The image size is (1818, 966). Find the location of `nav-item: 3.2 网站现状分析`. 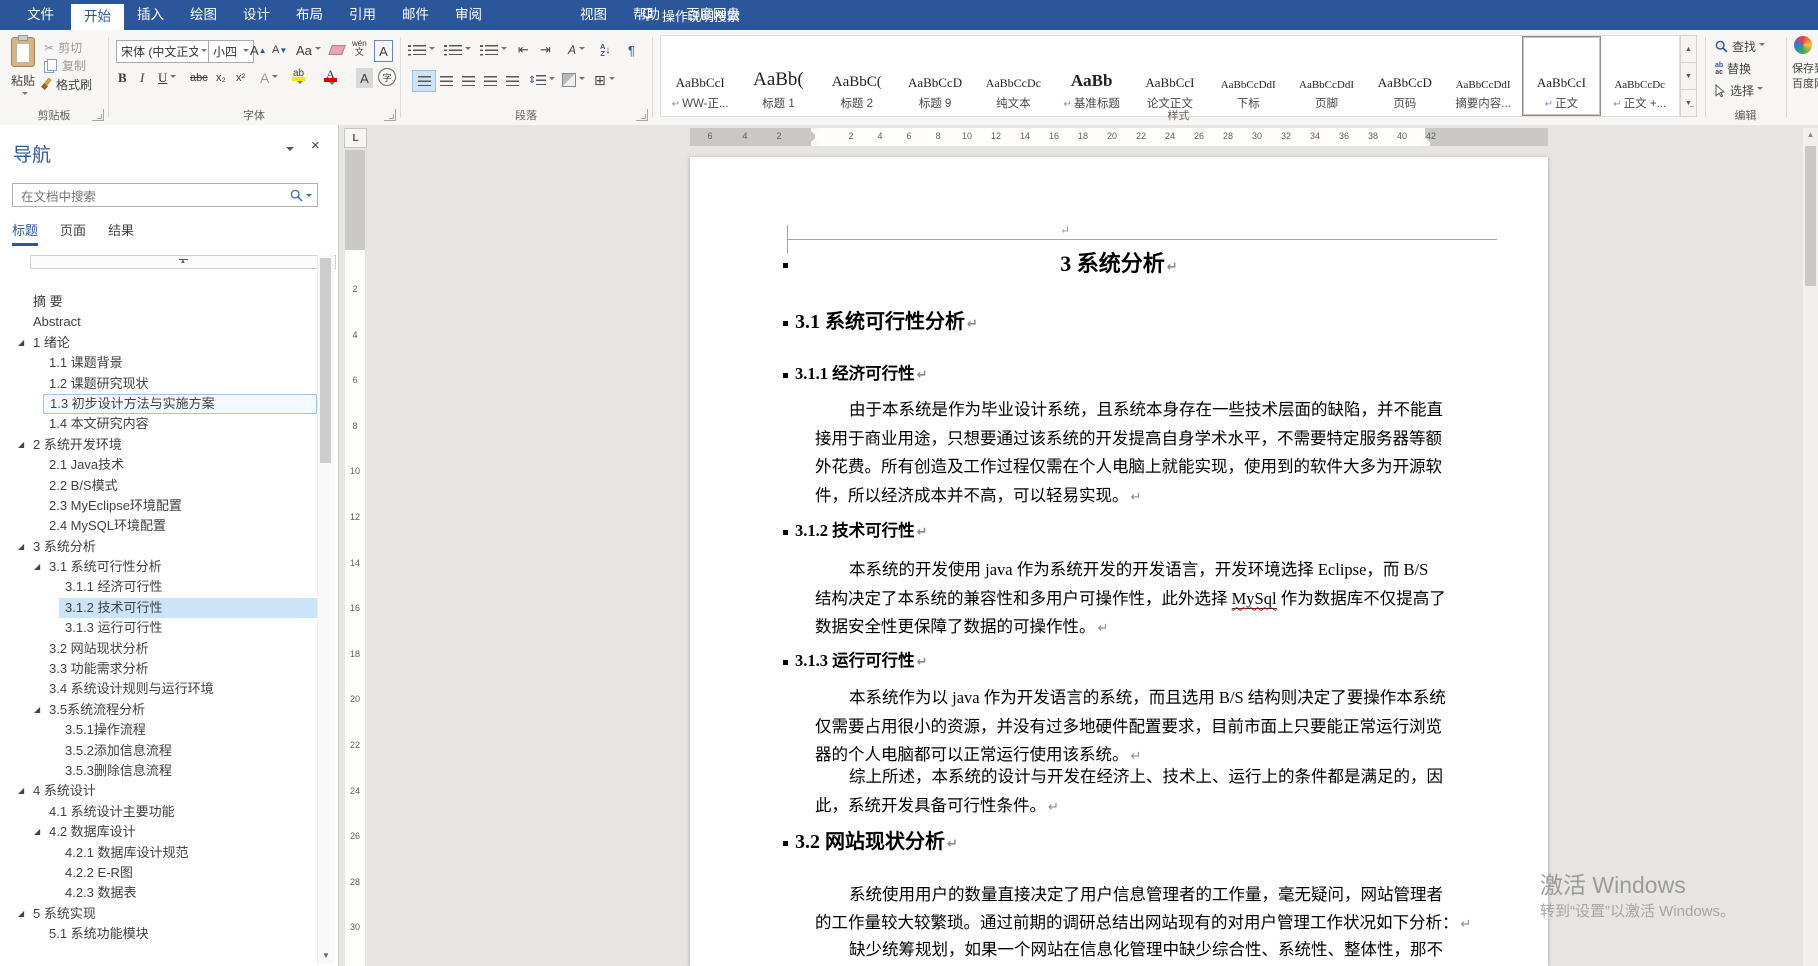

nav-item: 3.2 网站现状分析 is located at coordinates (158, 649).